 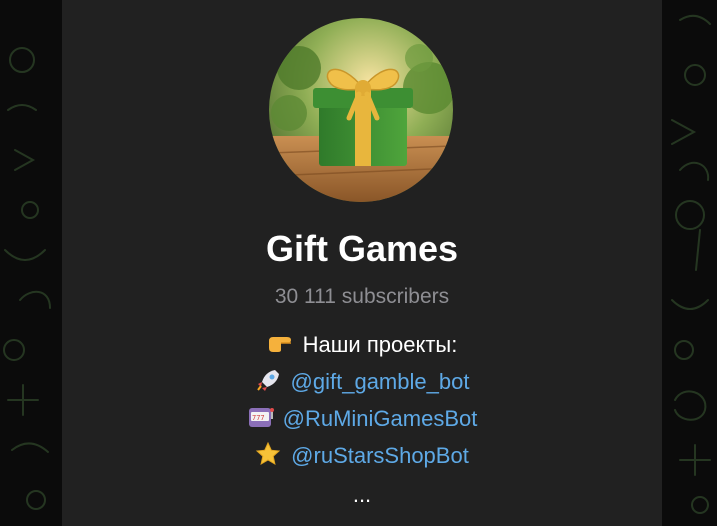 I want to click on project-link-row: 777 @RuMiniGamesBot, so click(x=362, y=419).